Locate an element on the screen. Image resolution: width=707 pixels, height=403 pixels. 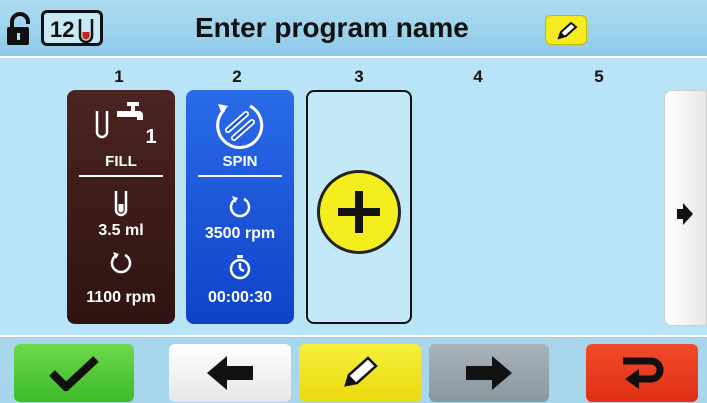
spin-speed: 3500 rpm is located at coordinates (240, 233).